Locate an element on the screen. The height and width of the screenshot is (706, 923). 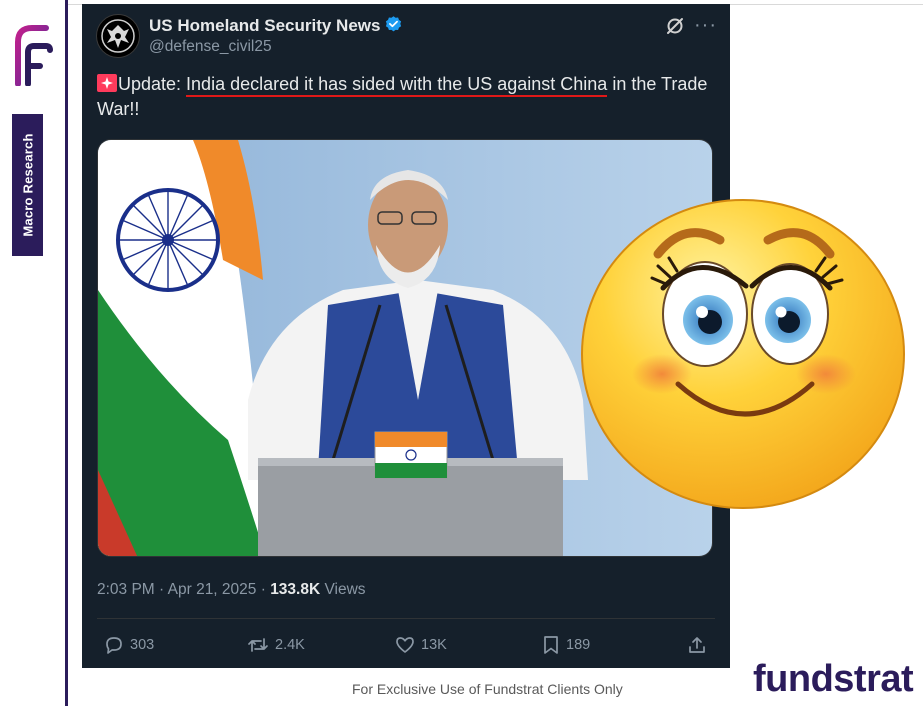
more-icon: ··· is located at coordinates (705, 25).